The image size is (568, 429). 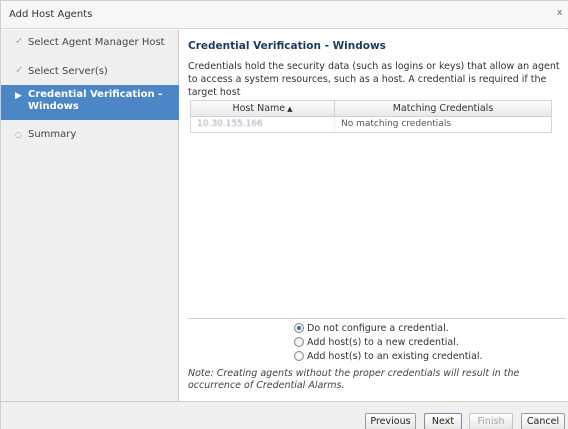 I want to click on step-credential-verification-windows: ▶ Credential Verification - Windows, so click(x=90, y=102).